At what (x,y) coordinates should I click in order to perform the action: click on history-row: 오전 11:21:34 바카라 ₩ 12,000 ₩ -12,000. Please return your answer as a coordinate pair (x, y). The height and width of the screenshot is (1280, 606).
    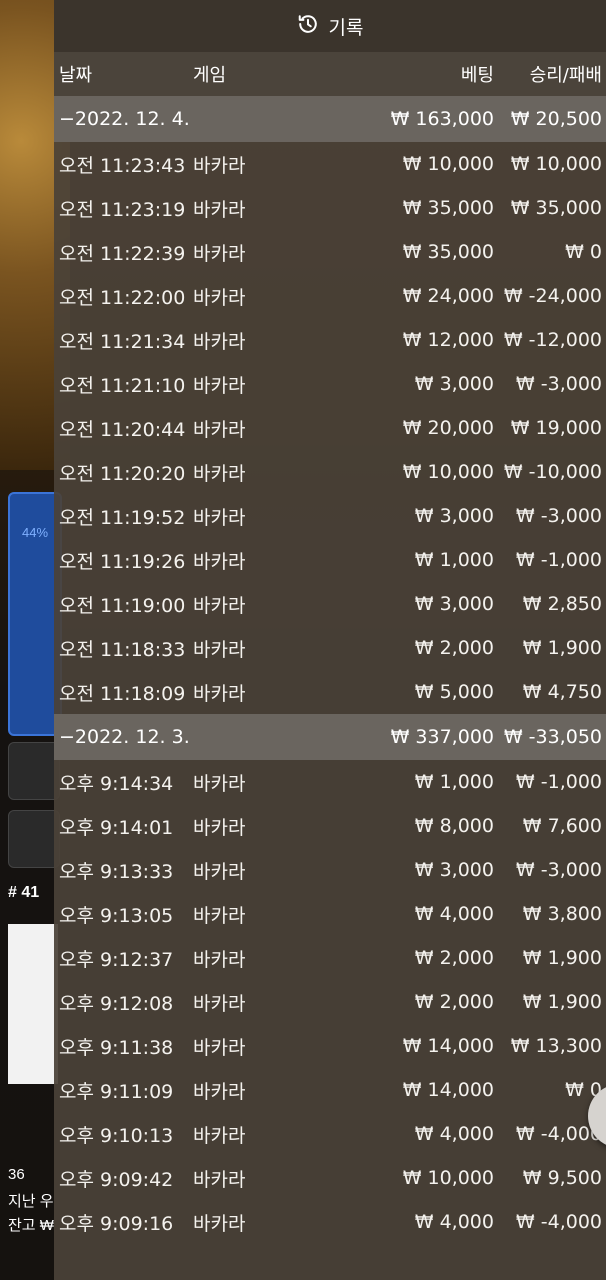
    Looking at the image, I should click on (330, 340).